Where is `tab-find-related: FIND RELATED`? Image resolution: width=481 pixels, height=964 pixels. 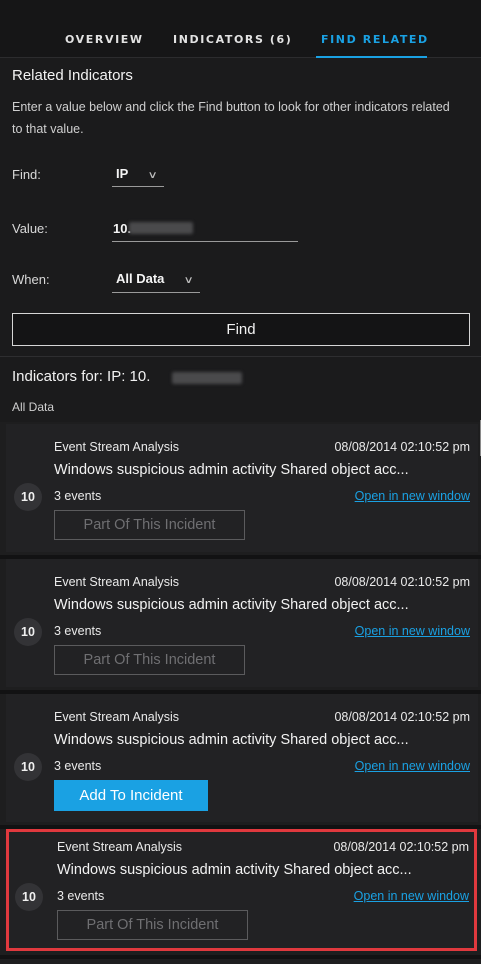 tab-find-related: FIND RELATED is located at coordinates (375, 39).